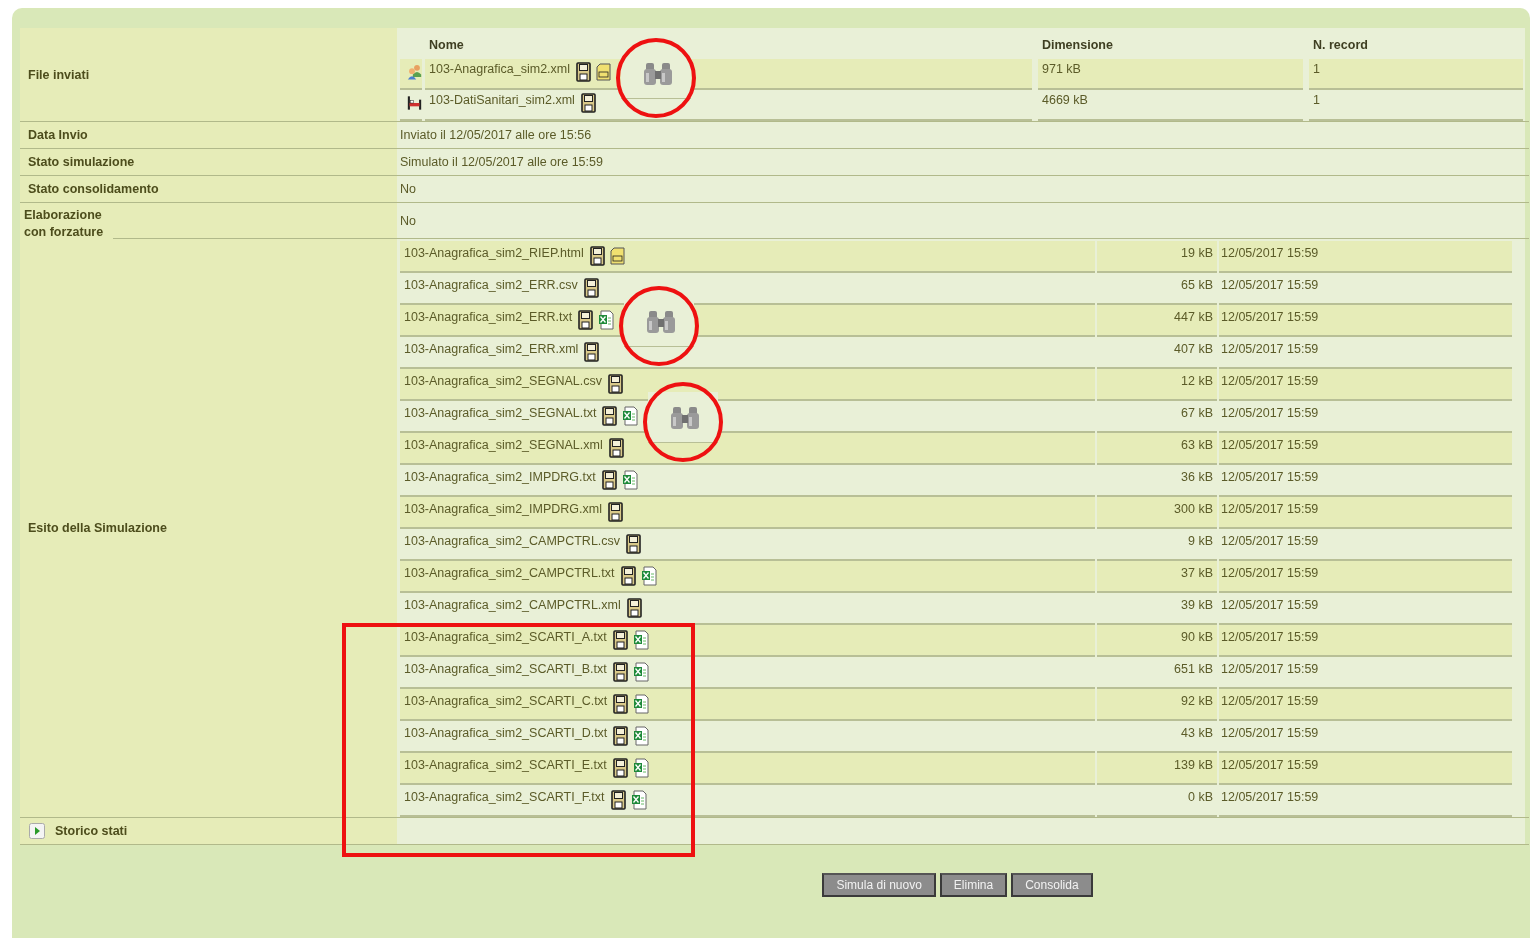 Image resolution: width=1532 pixels, height=938 pixels. I want to click on file-link: 103-Anagrafica_sim2_CAMPCTRL.xml, so click(512, 605).